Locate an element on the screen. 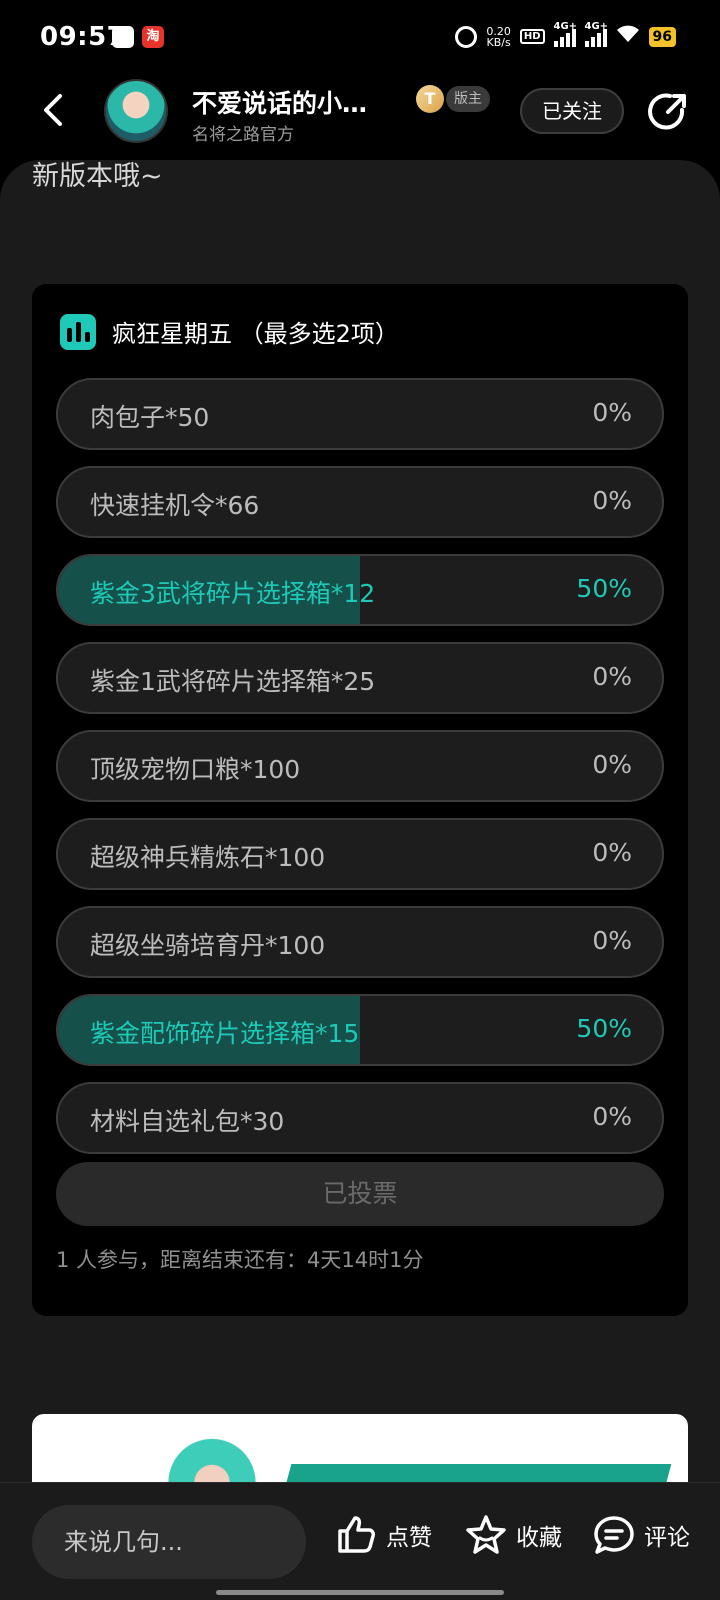 The width and height of the screenshot is (720, 1600). poll-option-label: 材料自选礼包*30 is located at coordinates (187, 1121).